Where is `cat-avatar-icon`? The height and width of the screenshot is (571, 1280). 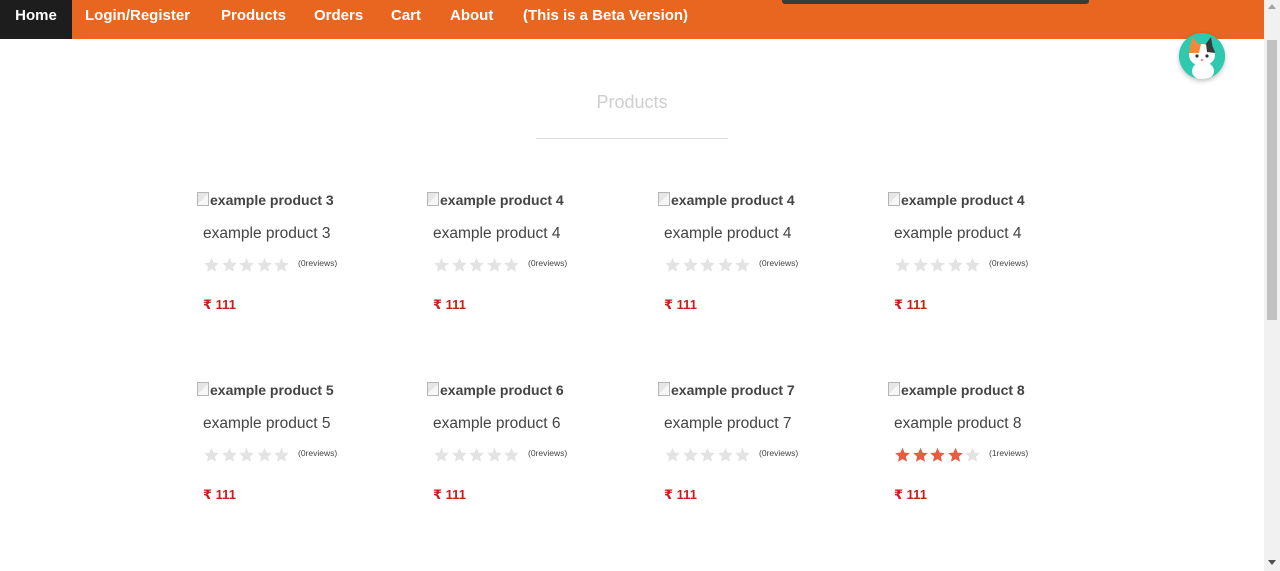
cat-avatar-icon is located at coordinates (1202, 56).